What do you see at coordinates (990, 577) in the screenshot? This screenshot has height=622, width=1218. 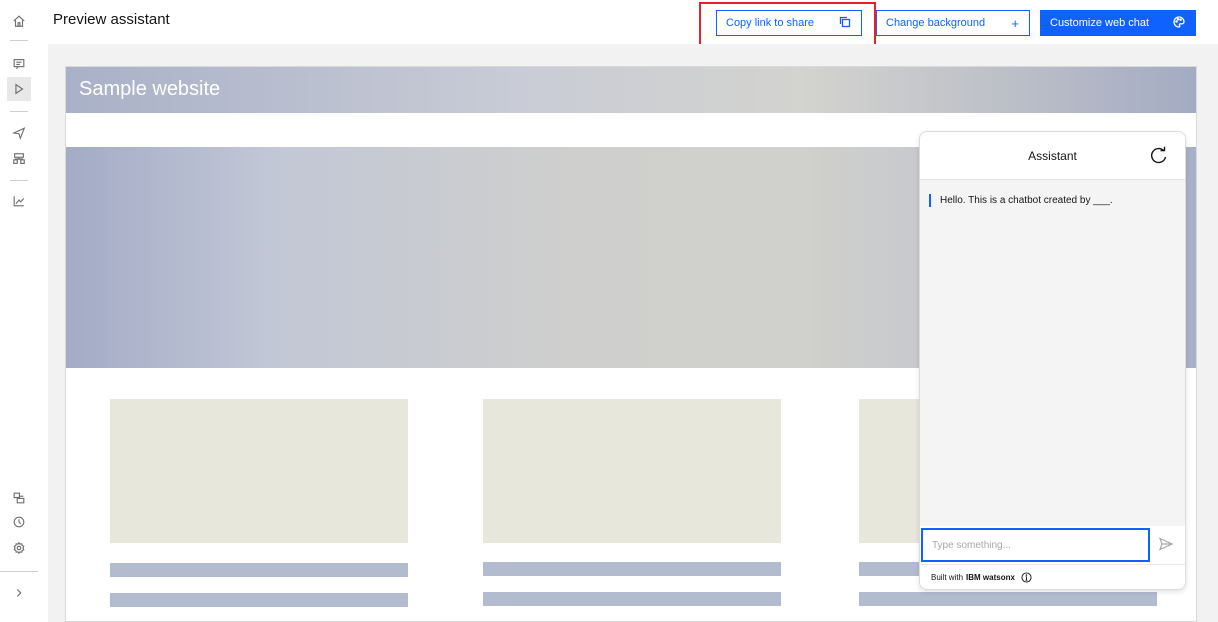 I see `footer-brand: IBM watsonx` at bounding box center [990, 577].